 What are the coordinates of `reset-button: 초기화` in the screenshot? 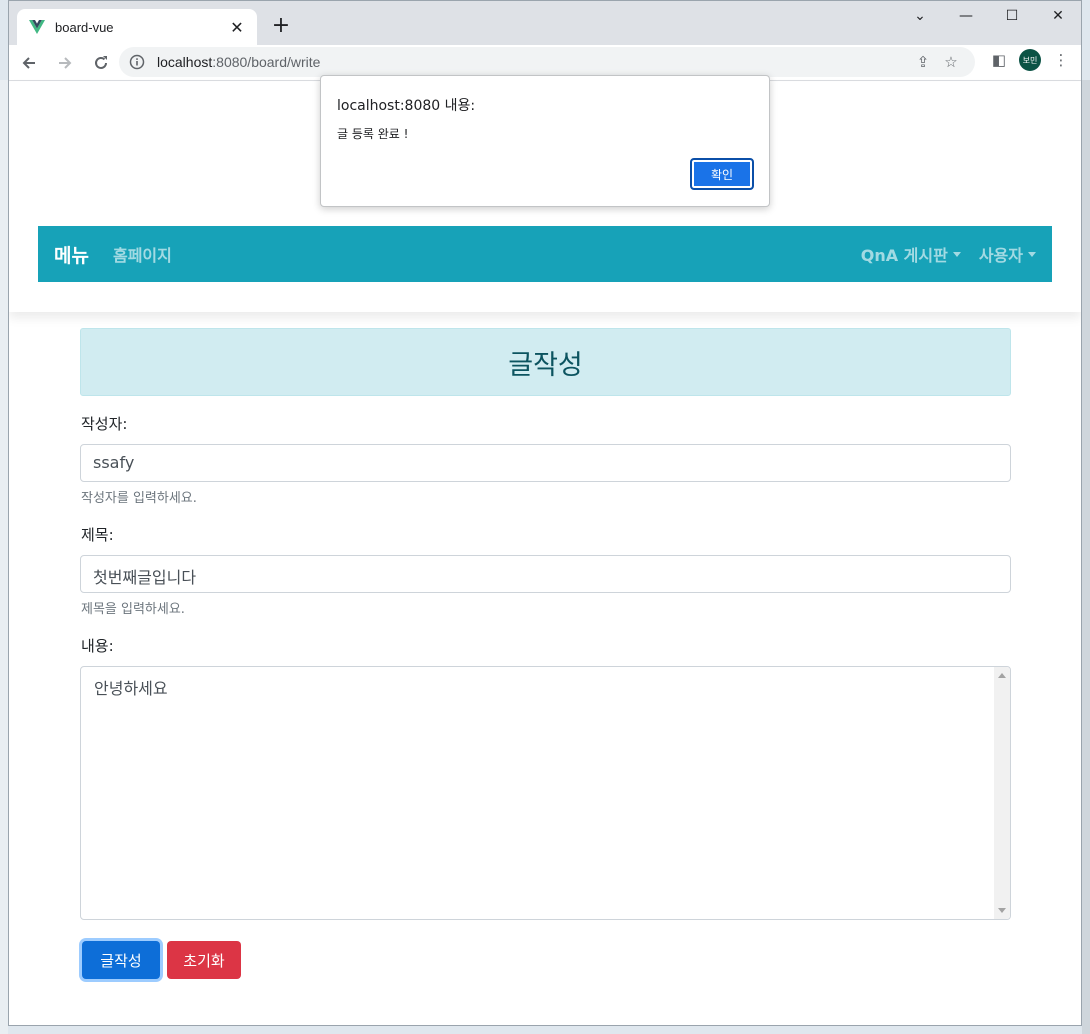 It's located at (204, 960).